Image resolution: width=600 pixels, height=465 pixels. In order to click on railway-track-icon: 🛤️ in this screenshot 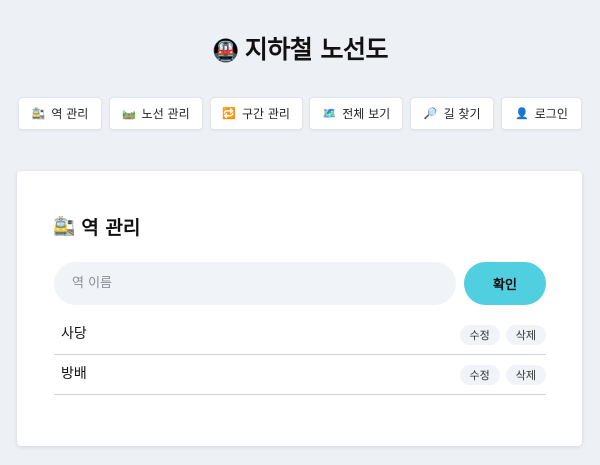, I will do `click(128, 113)`.